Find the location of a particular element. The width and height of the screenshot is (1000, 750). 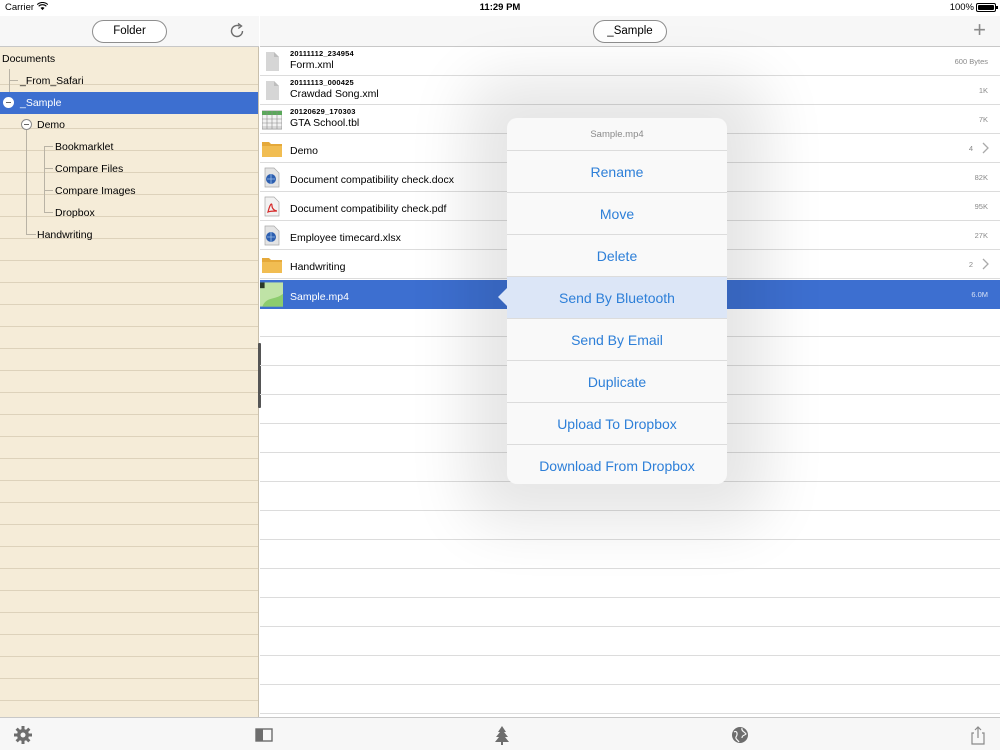

popover-title: Sample.mp4 is located at coordinates (617, 134).